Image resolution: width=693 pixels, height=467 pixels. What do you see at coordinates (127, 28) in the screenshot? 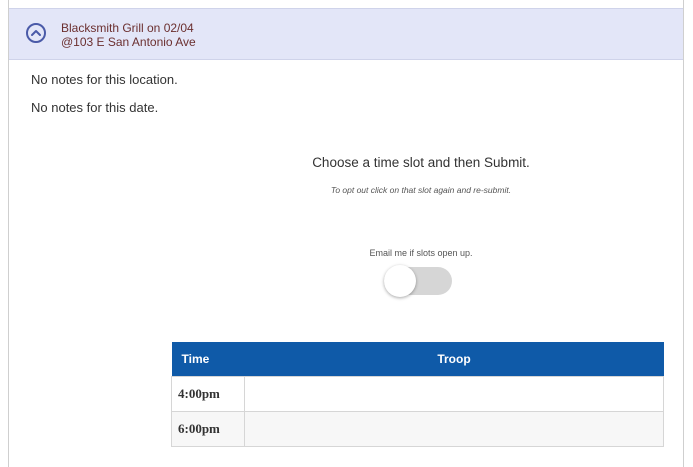
I see `location-title: Blacksmith Grill on 02/04` at bounding box center [127, 28].